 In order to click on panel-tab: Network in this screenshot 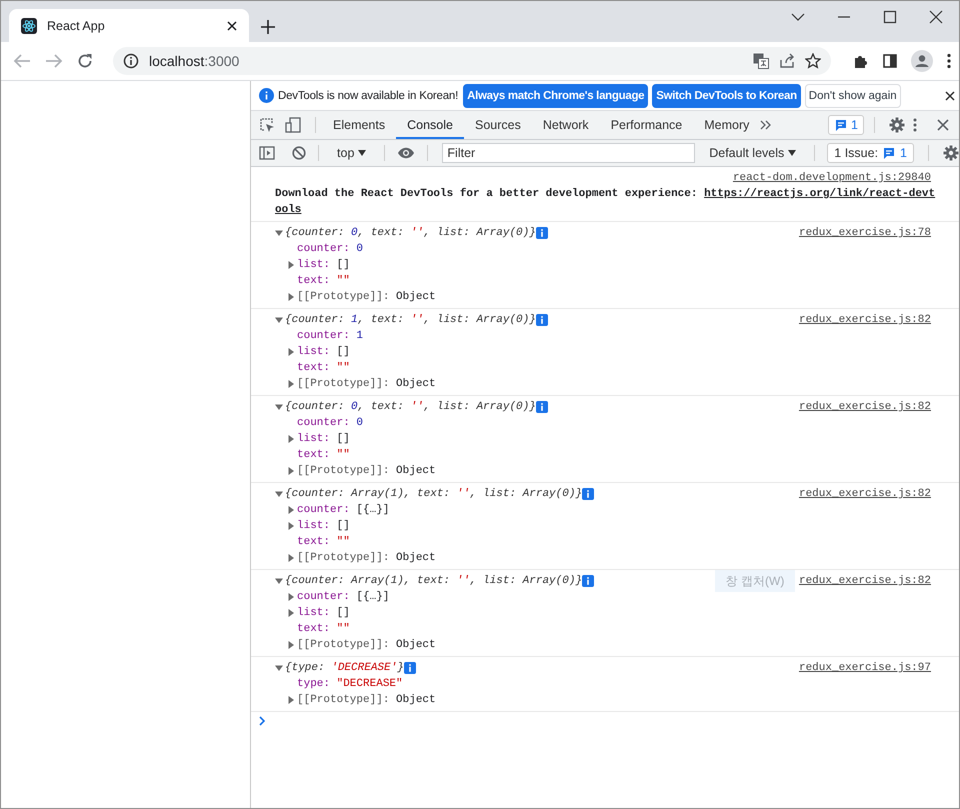, I will do `click(566, 125)`.